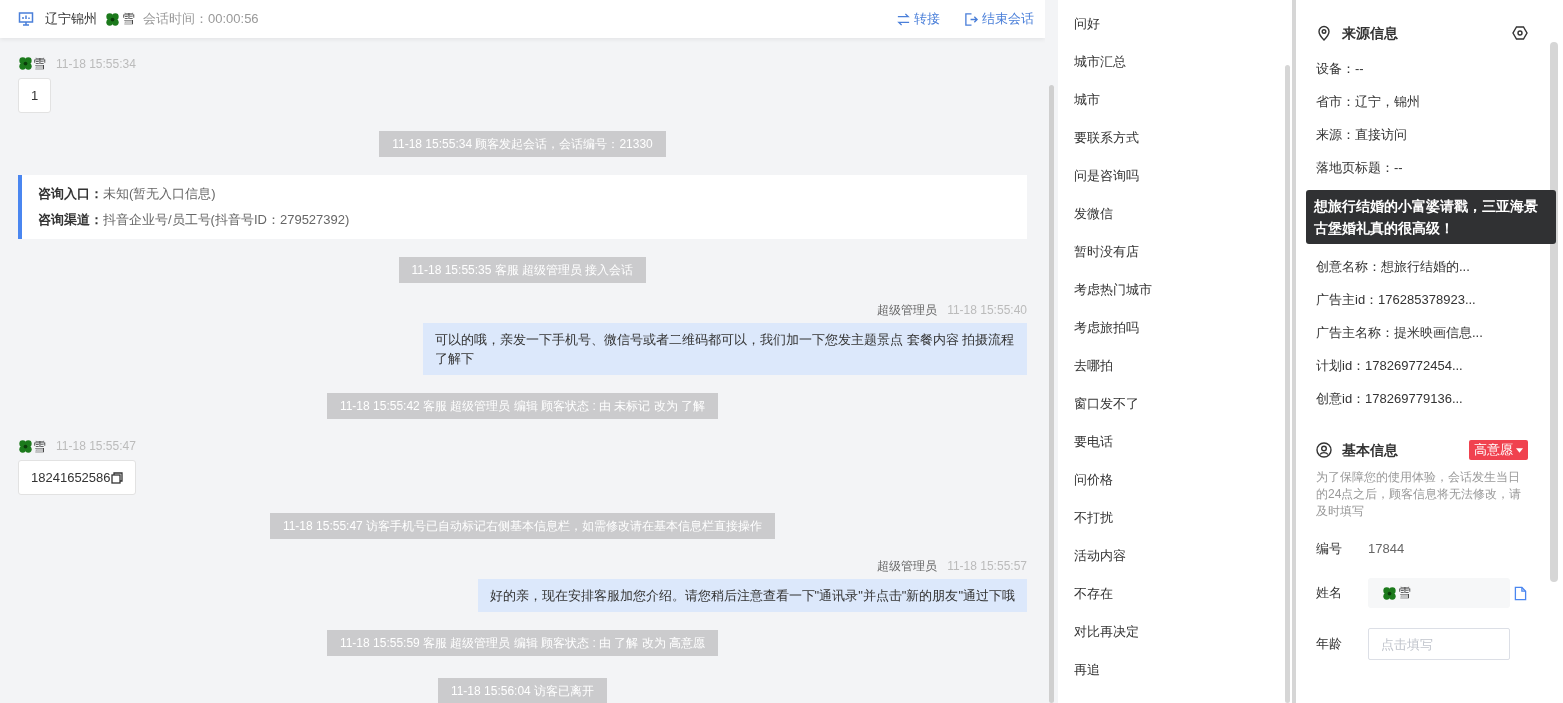  I want to click on quick-reply-item: 要电话, so click(1183, 451).